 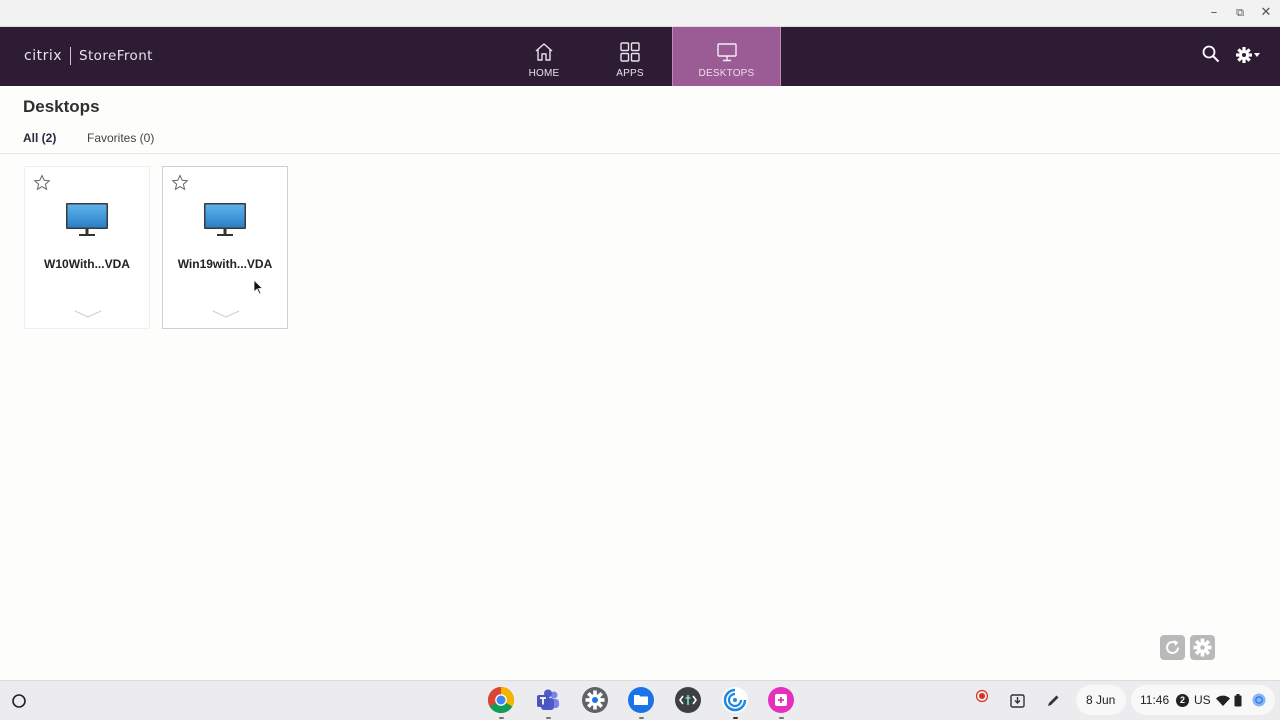 I want to click on apps-grid-icon, so click(x=630, y=52).